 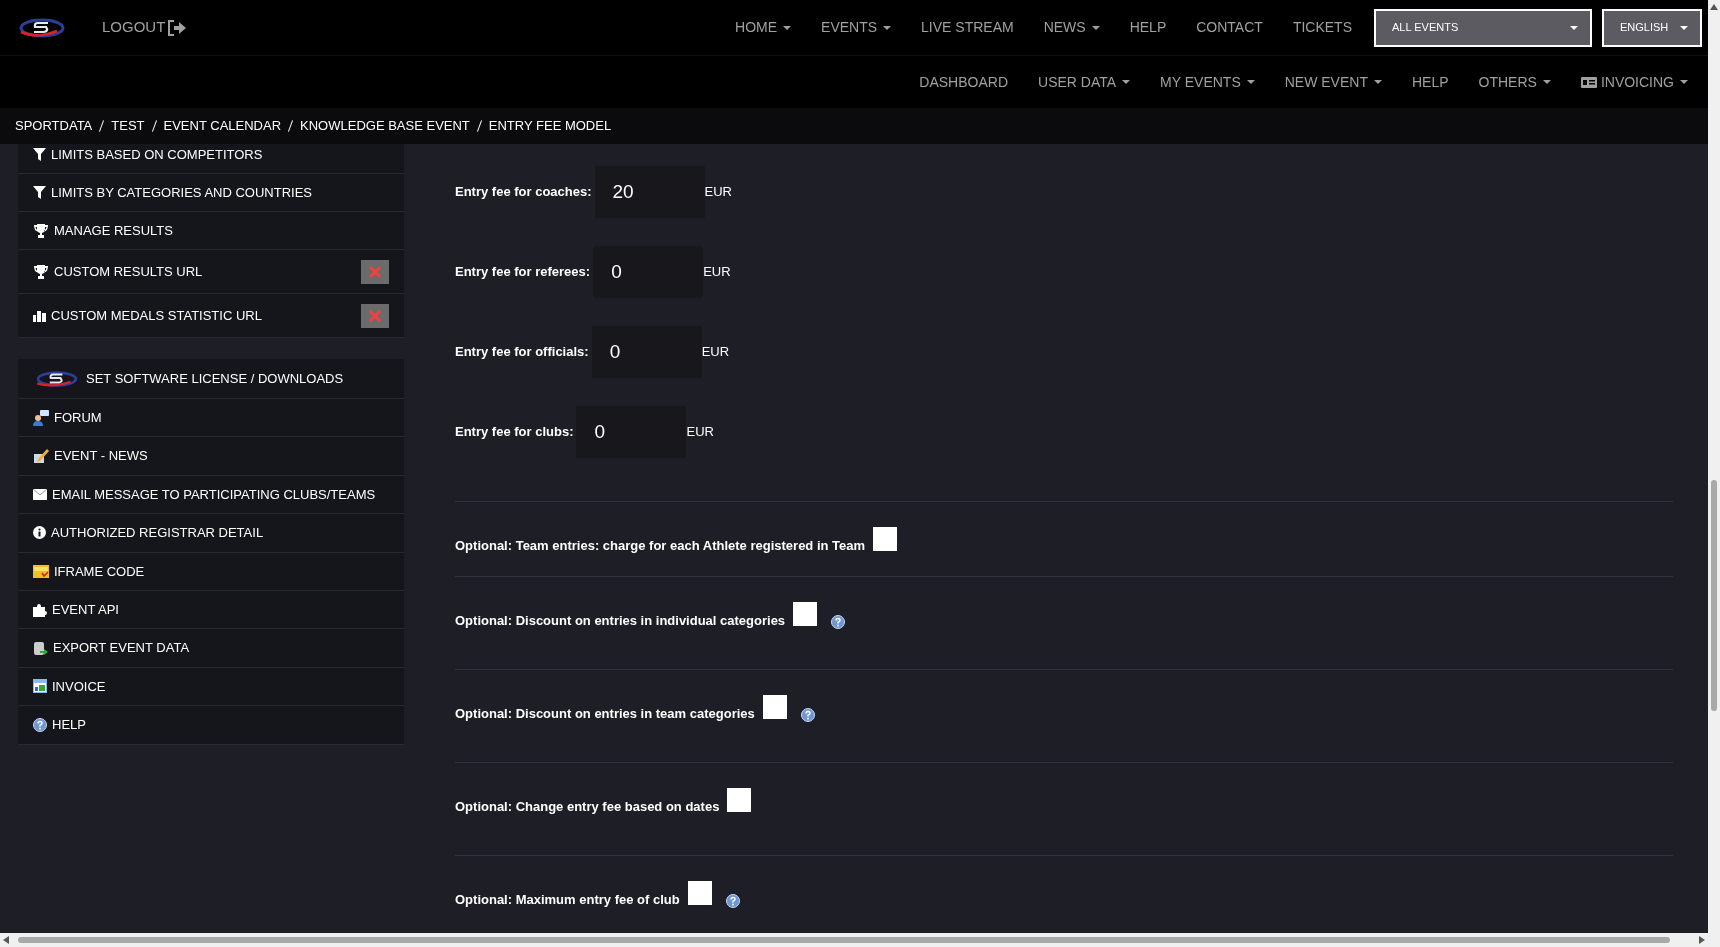 What do you see at coordinates (41, 417) in the screenshot?
I see `chat-user-icon` at bounding box center [41, 417].